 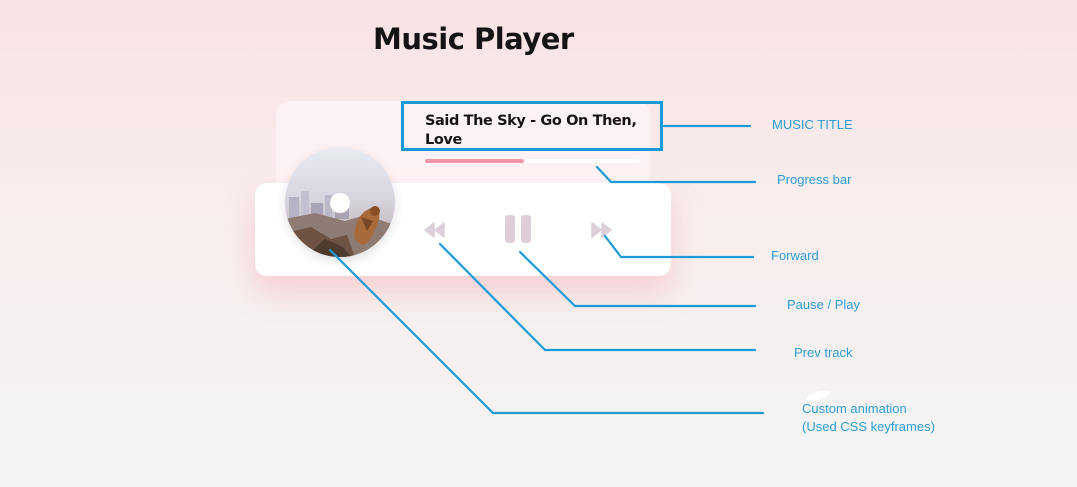 I want to click on label-music-title: MUSIC TITLE, so click(x=812, y=124).